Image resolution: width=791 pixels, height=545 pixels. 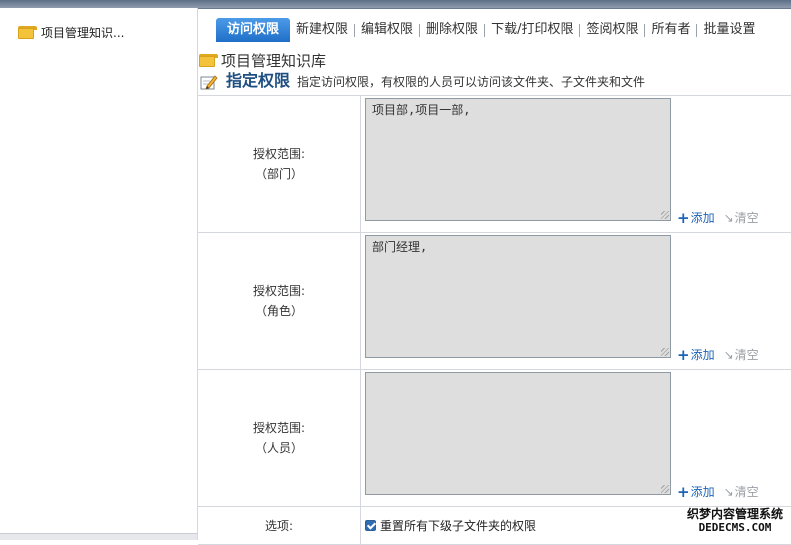 I want to click on tab-review-permission: 签阅权限, so click(x=612, y=30).